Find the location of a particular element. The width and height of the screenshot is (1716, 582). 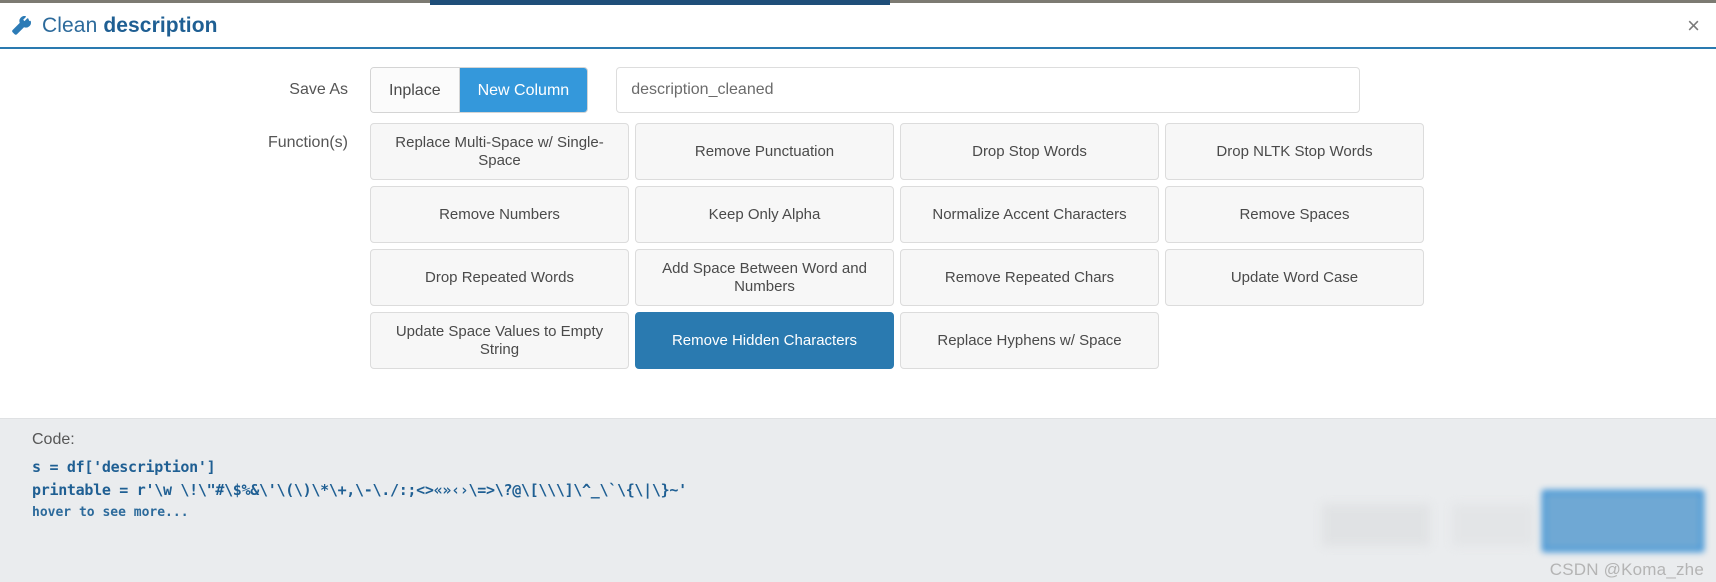

page-edge-right is located at coordinates (1303, 1).